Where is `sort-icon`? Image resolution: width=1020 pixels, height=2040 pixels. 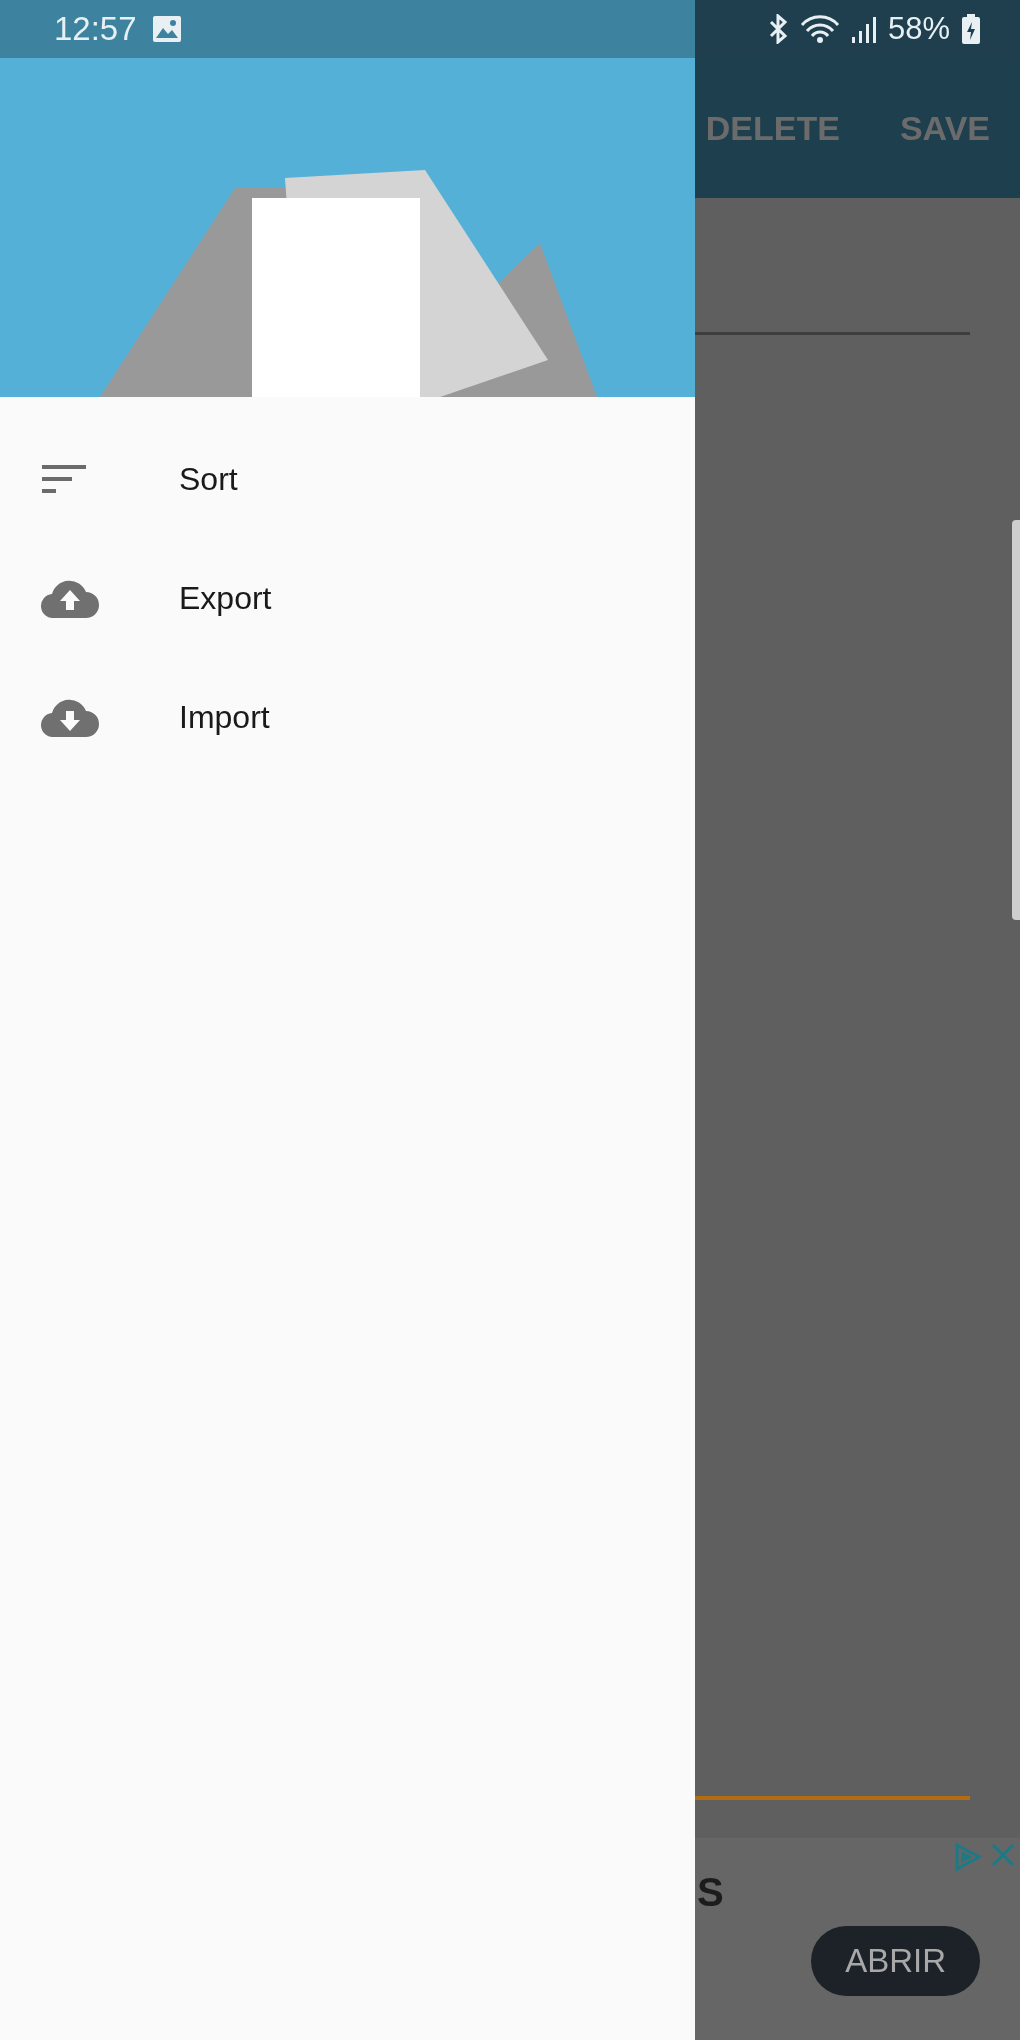
sort-icon is located at coordinates (64, 478).